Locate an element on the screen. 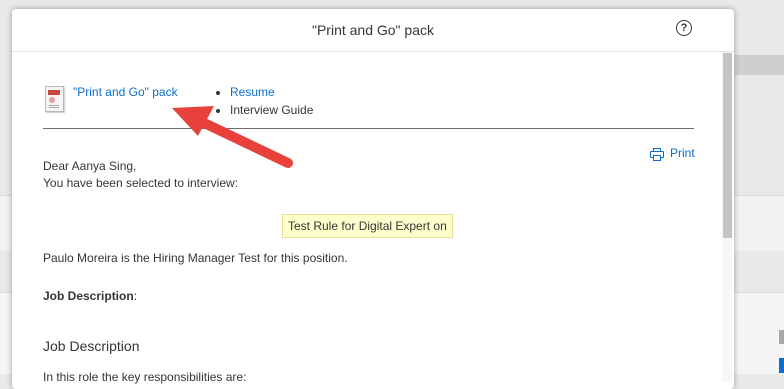 This screenshot has width=784, height=389. rule-highlight: Test Rule for Digital Expert on is located at coordinates (367, 226).